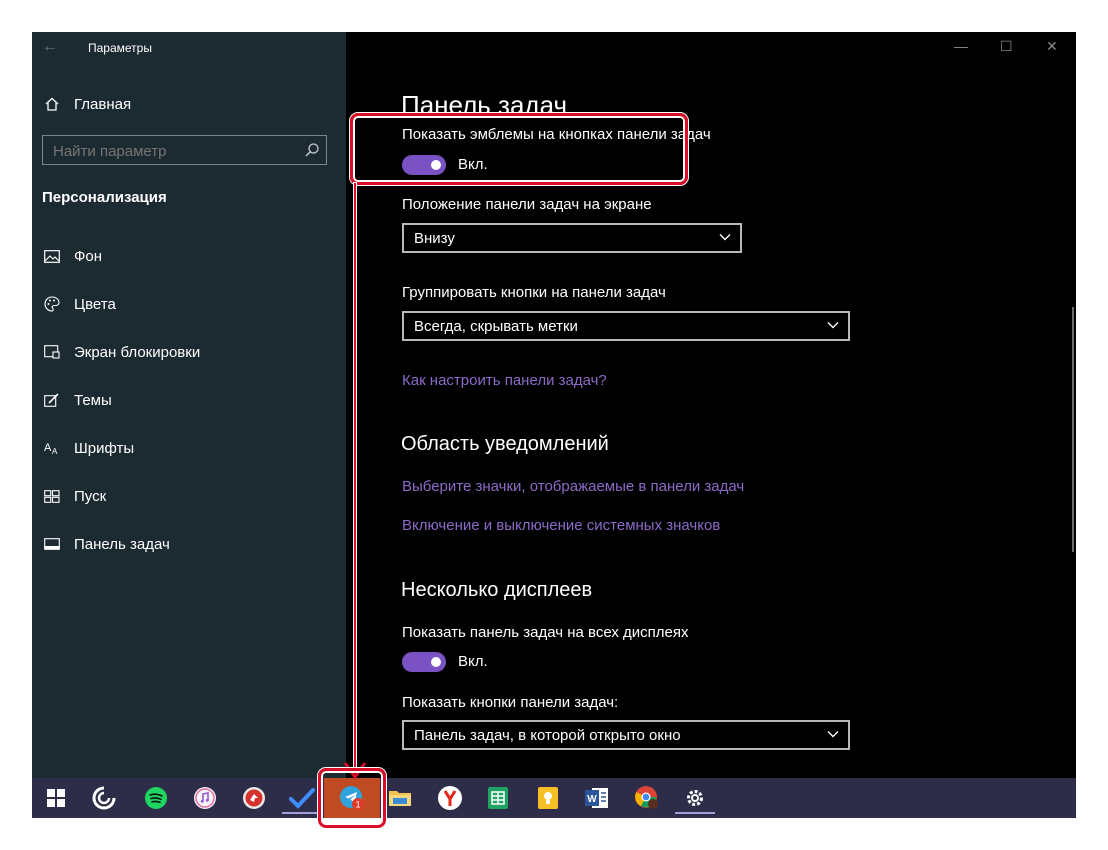  I want to click on sidebar-item-label: Темы, so click(93, 400).